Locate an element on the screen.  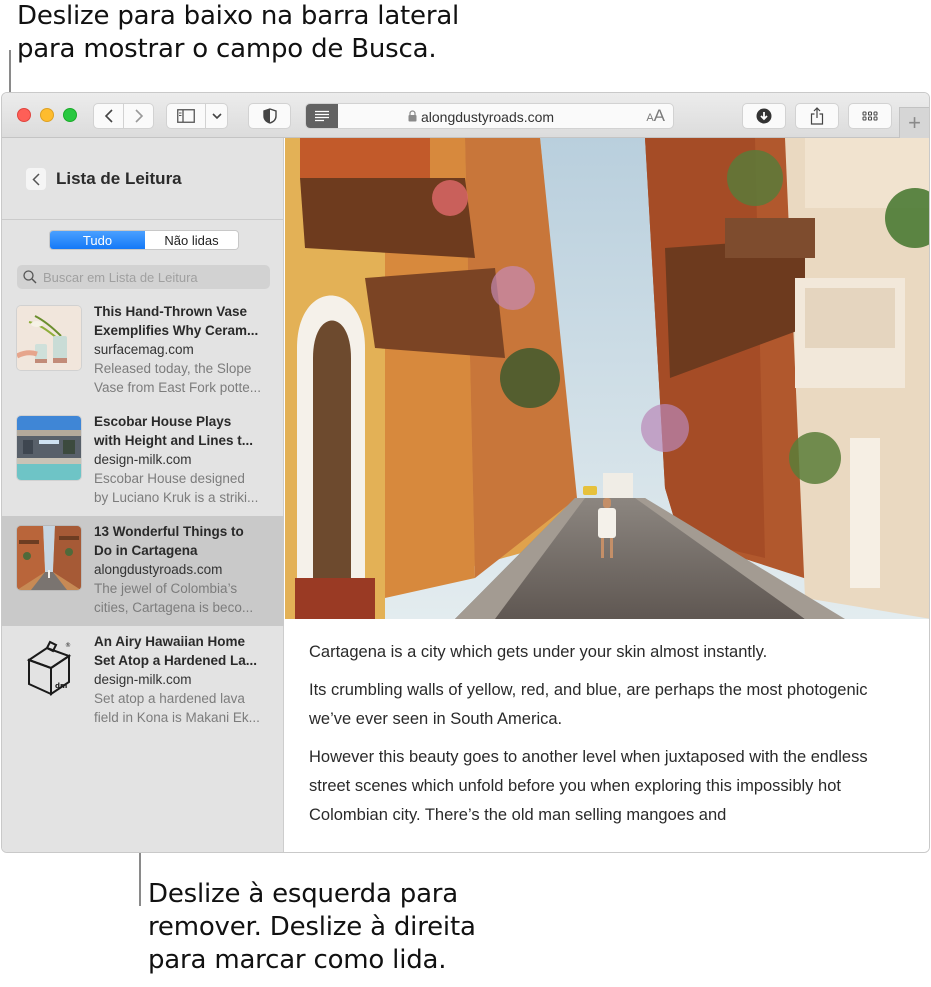
reading-list-search-field: Buscar em Lista de Leitura is located at coordinates (143, 277).